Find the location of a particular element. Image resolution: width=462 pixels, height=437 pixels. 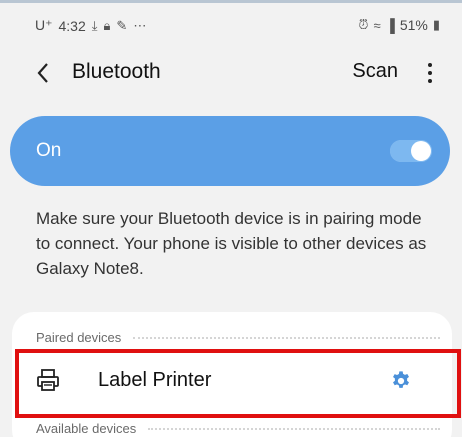

switch-state-label: On is located at coordinates (49, 150).